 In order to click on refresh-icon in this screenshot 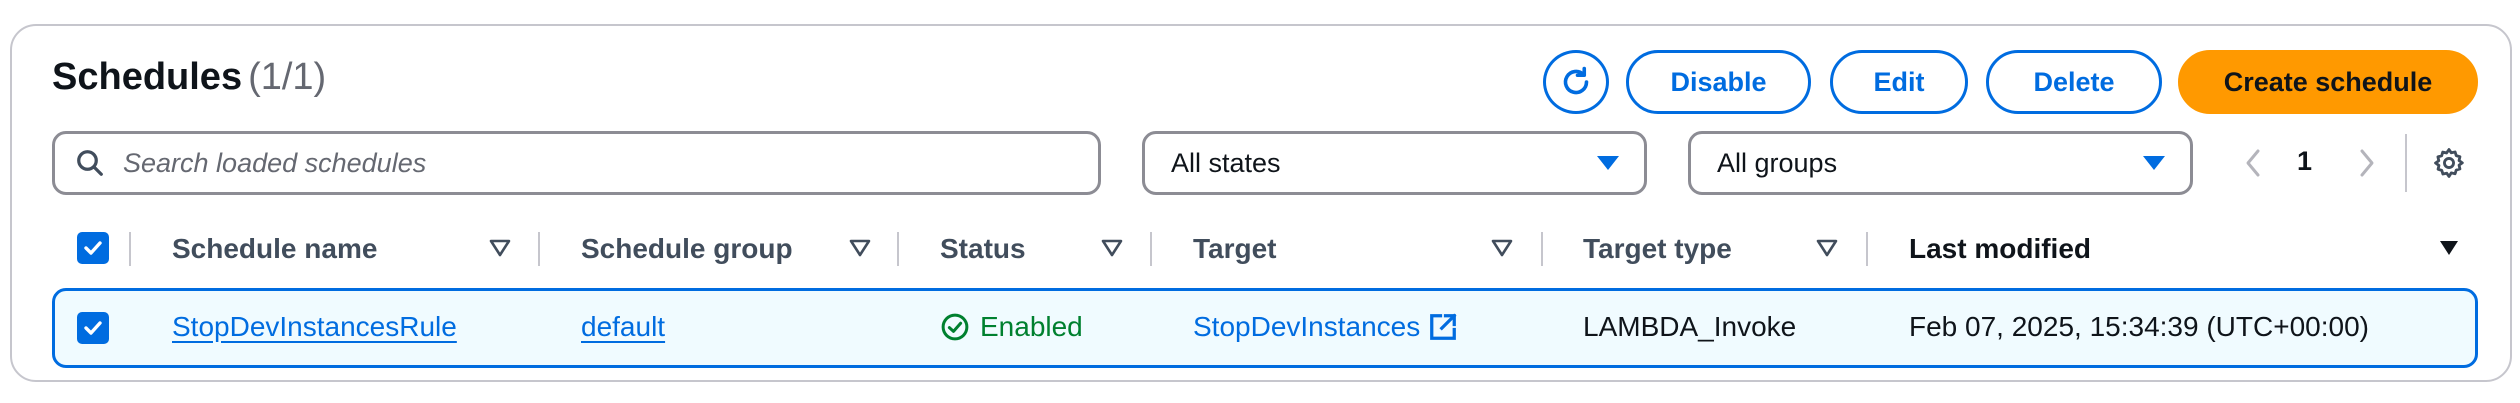, I will do `click(1576, 80)`.